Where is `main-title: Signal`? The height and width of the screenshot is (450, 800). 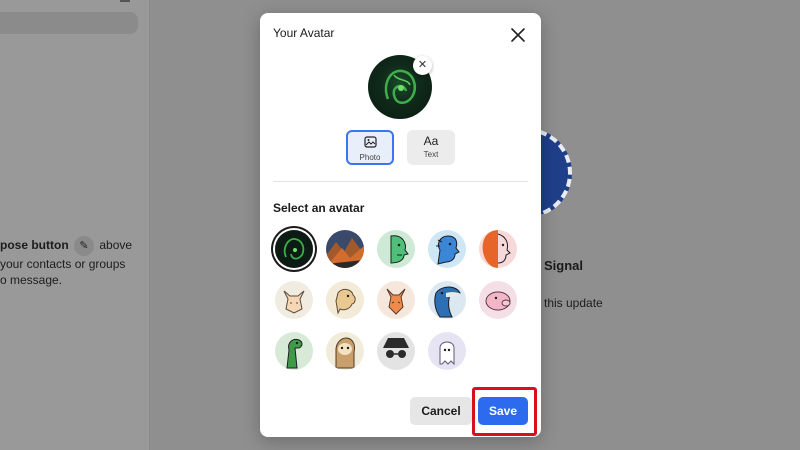 main-title: Signal is located at coordinates (564, 265).